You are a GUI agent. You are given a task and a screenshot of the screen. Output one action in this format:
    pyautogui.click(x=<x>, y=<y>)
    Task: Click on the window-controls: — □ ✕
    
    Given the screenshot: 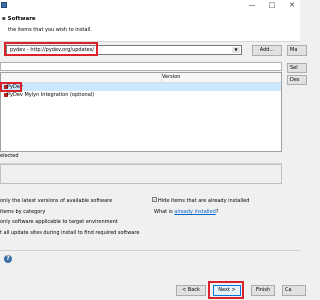 What is the action you would take?
    pyautogui.click(x=272, y=5)
    